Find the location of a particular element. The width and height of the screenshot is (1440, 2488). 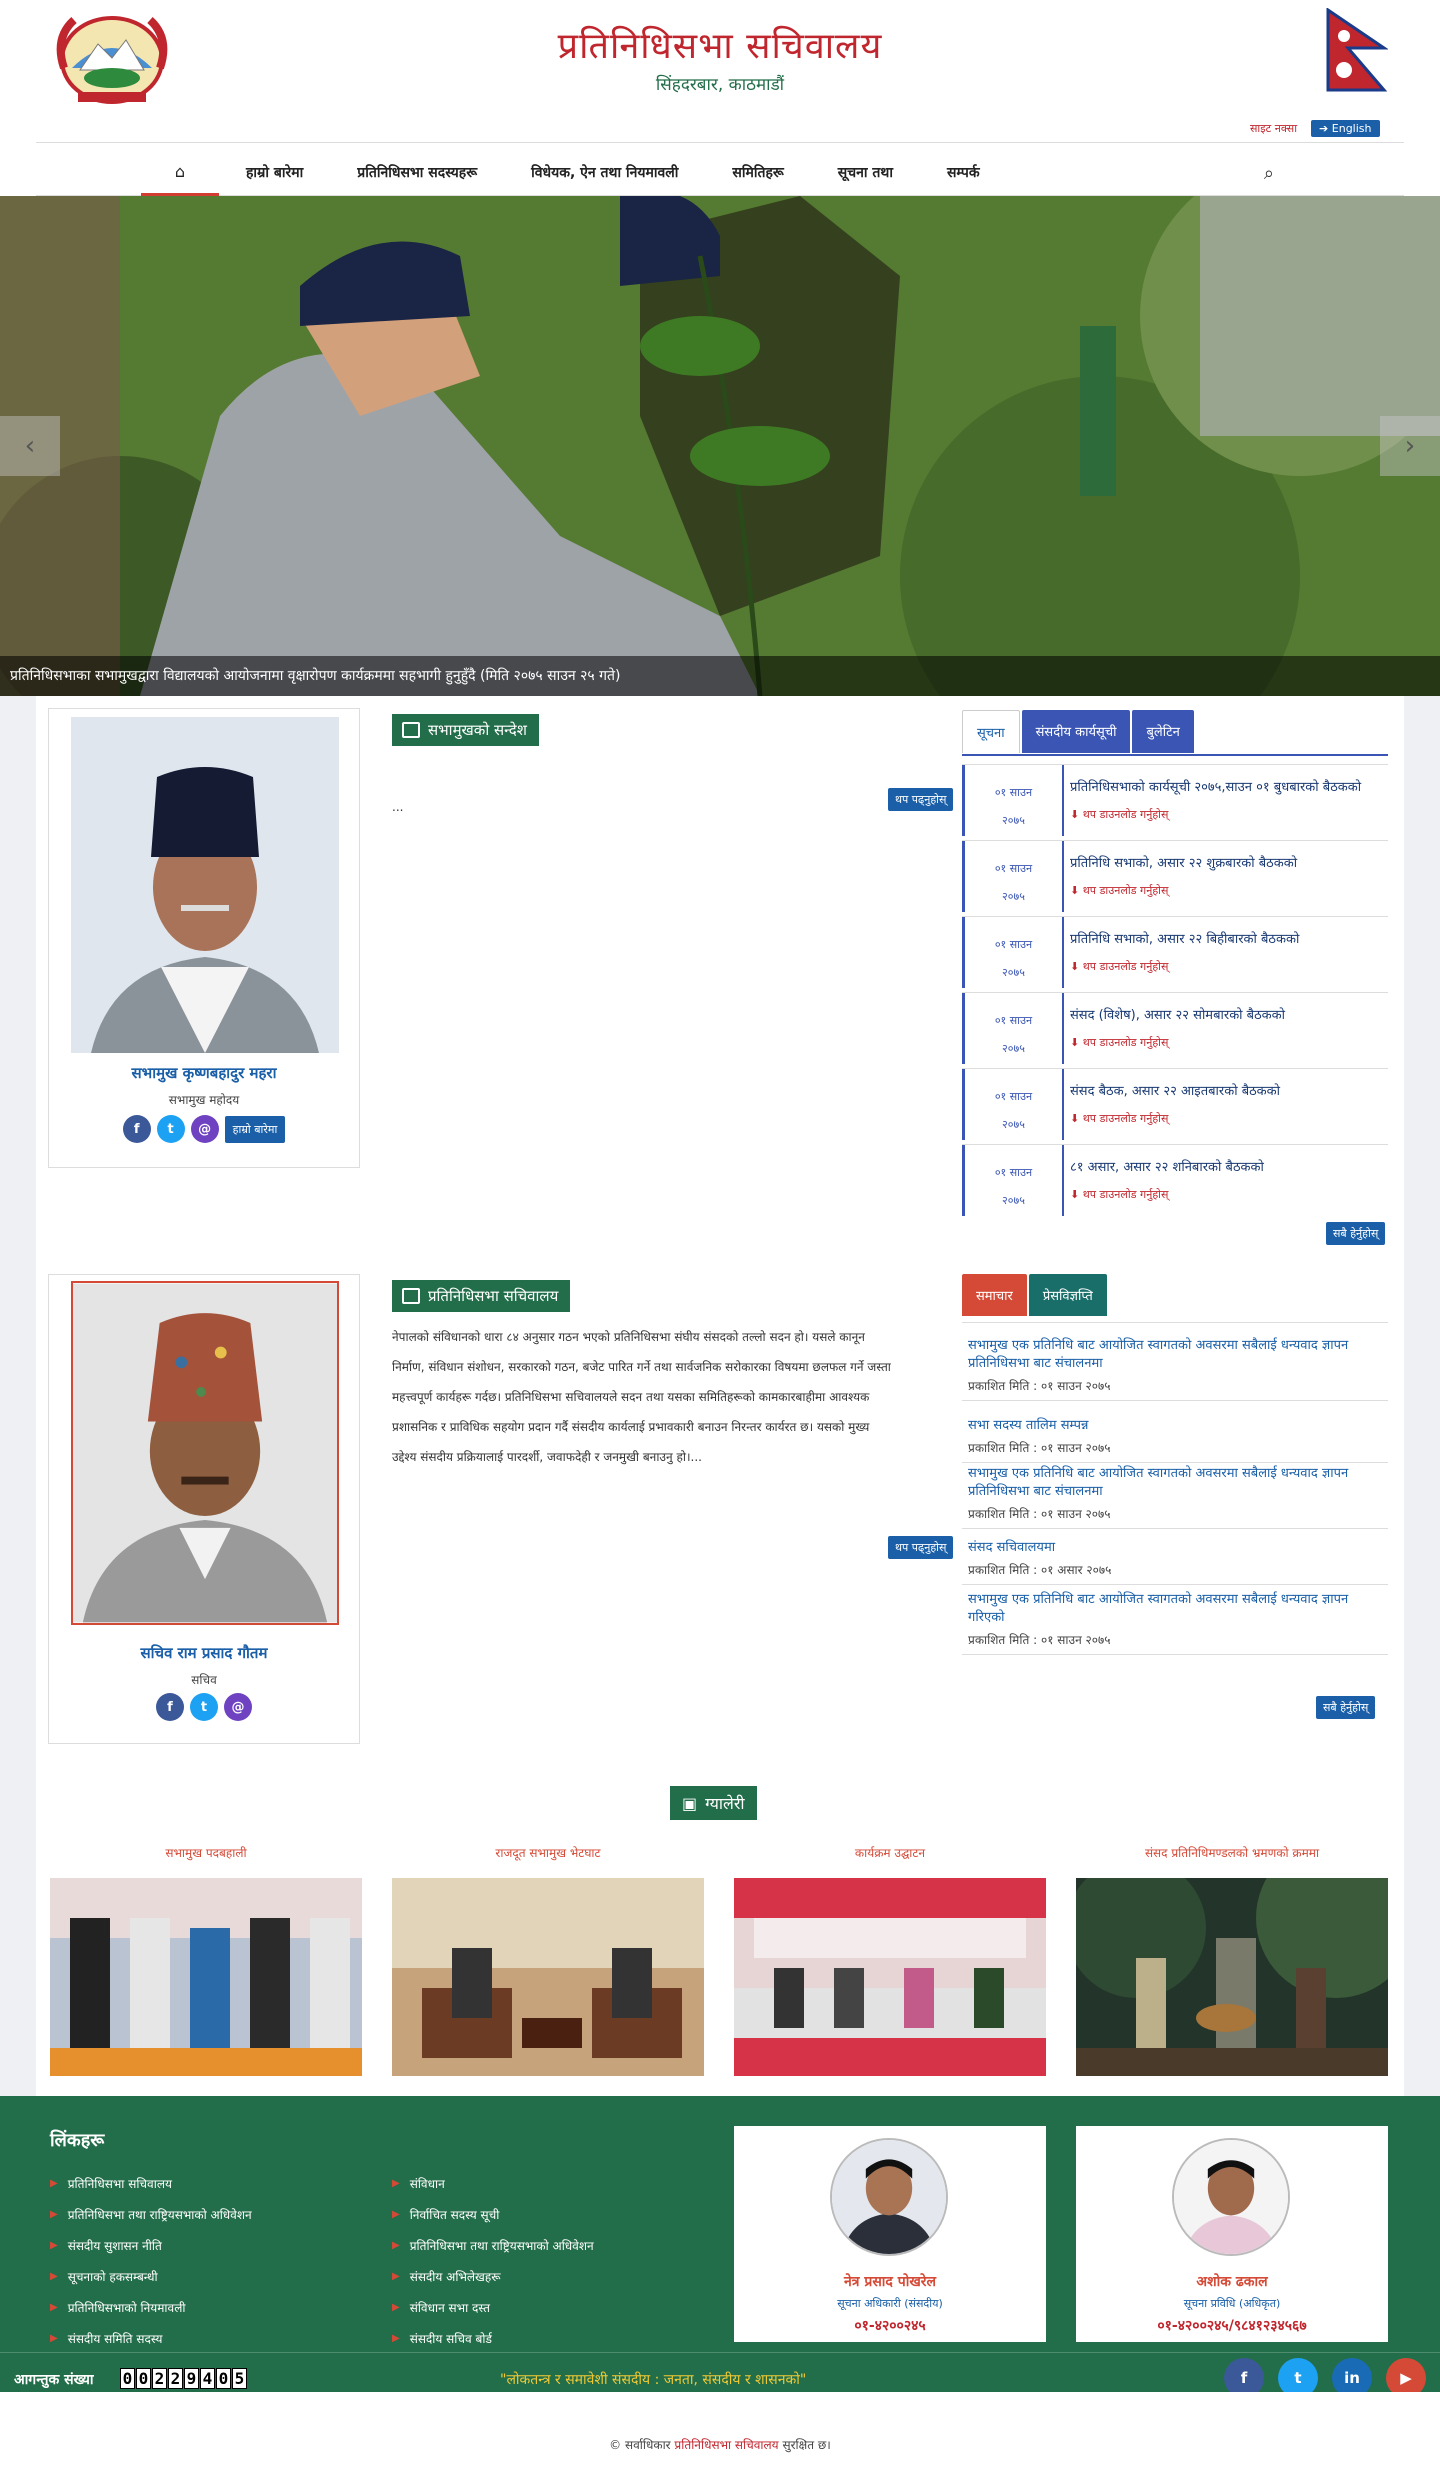

footer-link: ▶ प्रतिनिधिसभा सचिवालय is located at coordinates (151, 2183).